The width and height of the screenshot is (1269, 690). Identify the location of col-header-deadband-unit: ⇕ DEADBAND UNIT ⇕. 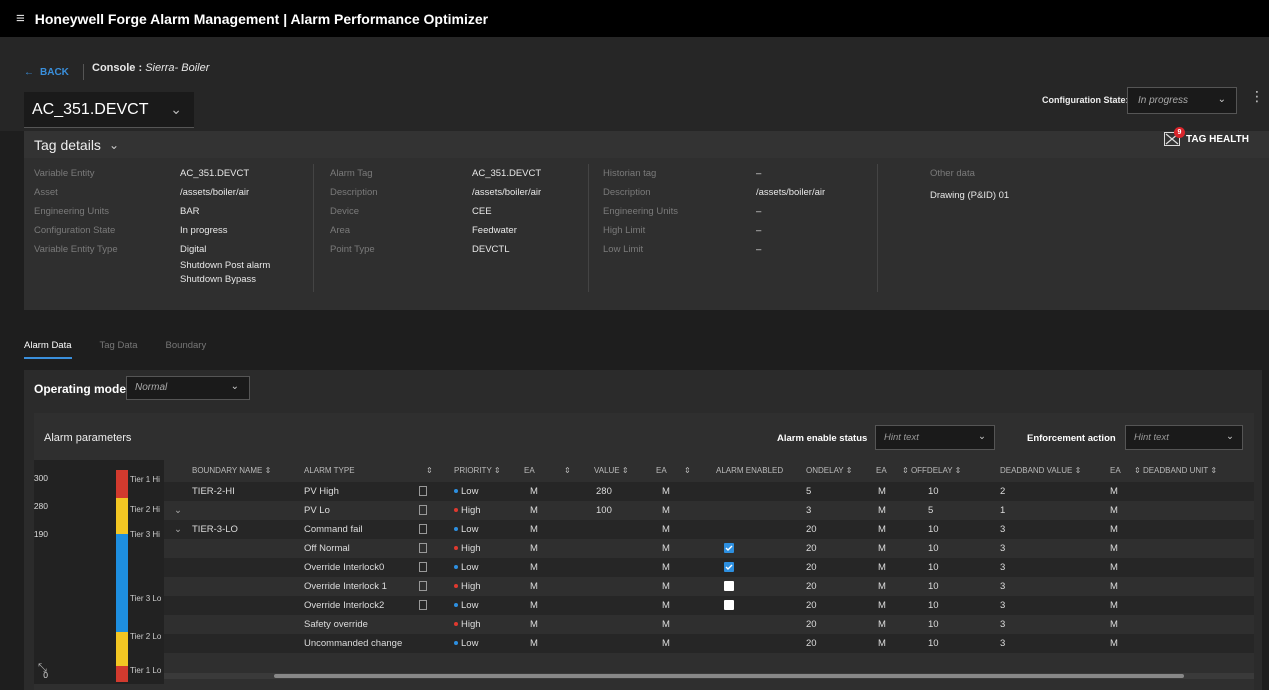
(1175, 471).